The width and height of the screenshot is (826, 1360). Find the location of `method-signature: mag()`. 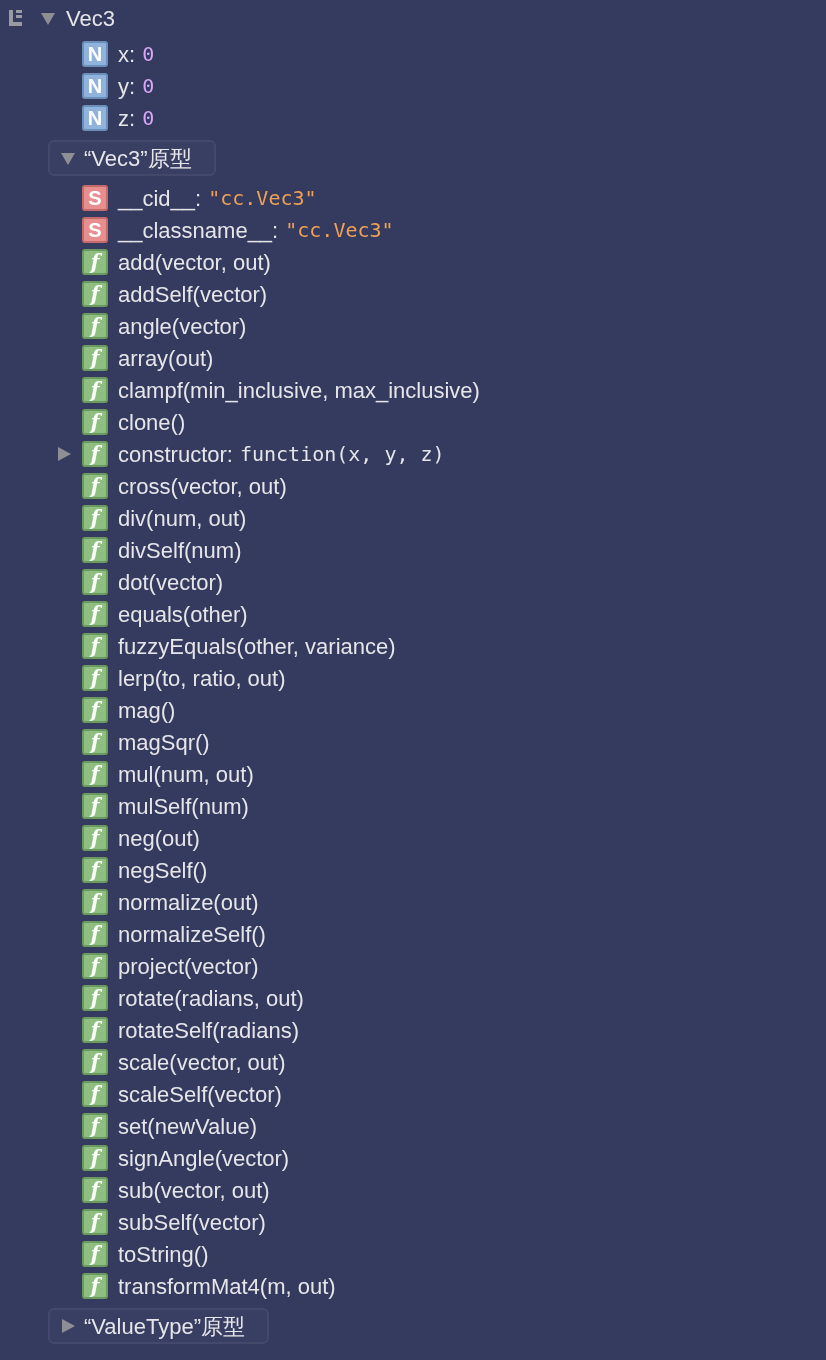

method-signature: mag() is located at coordinates (147, 710).